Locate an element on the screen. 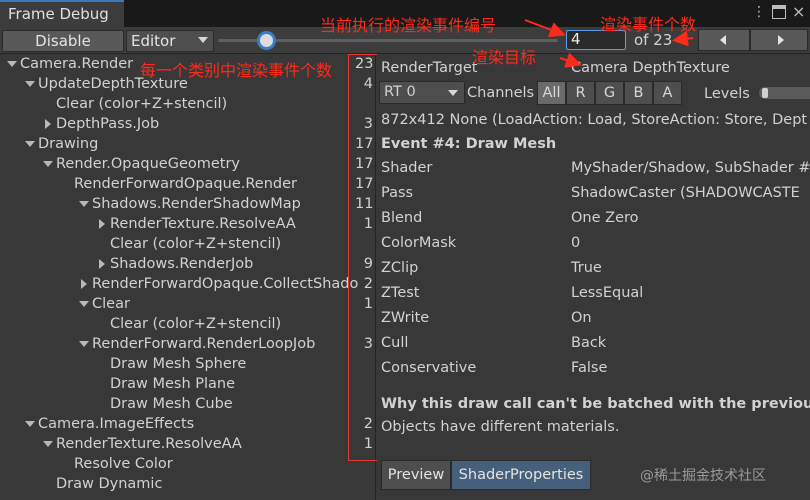  arrow-to-event-input is located at coordinates (545, 28).